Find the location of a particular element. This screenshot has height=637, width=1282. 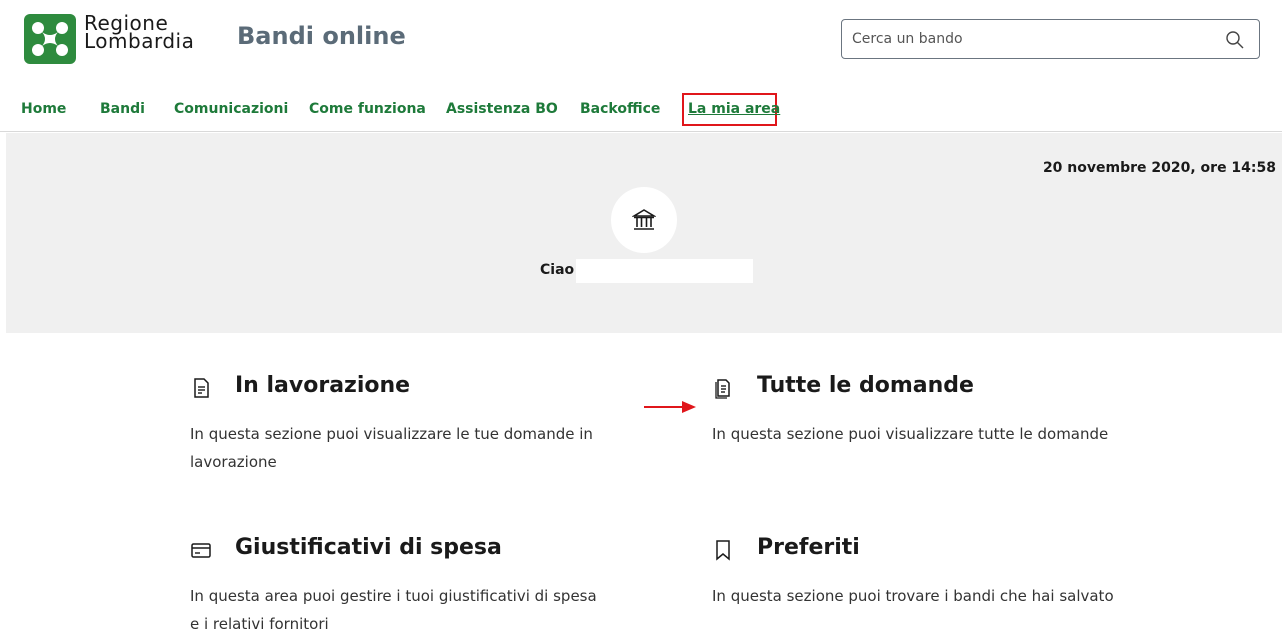

institution-icon is located at coordinates (644, 219).